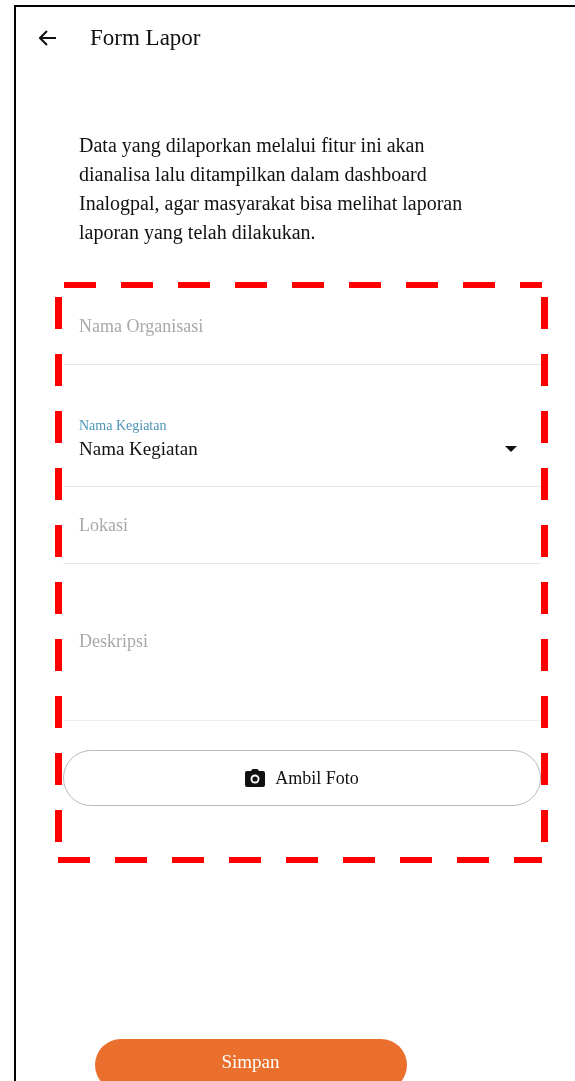  What do you see at coordinates (302, 778) in the screenshot?
I see `take-photo-button: Ambil Foto` at bounding box center [302, 778].